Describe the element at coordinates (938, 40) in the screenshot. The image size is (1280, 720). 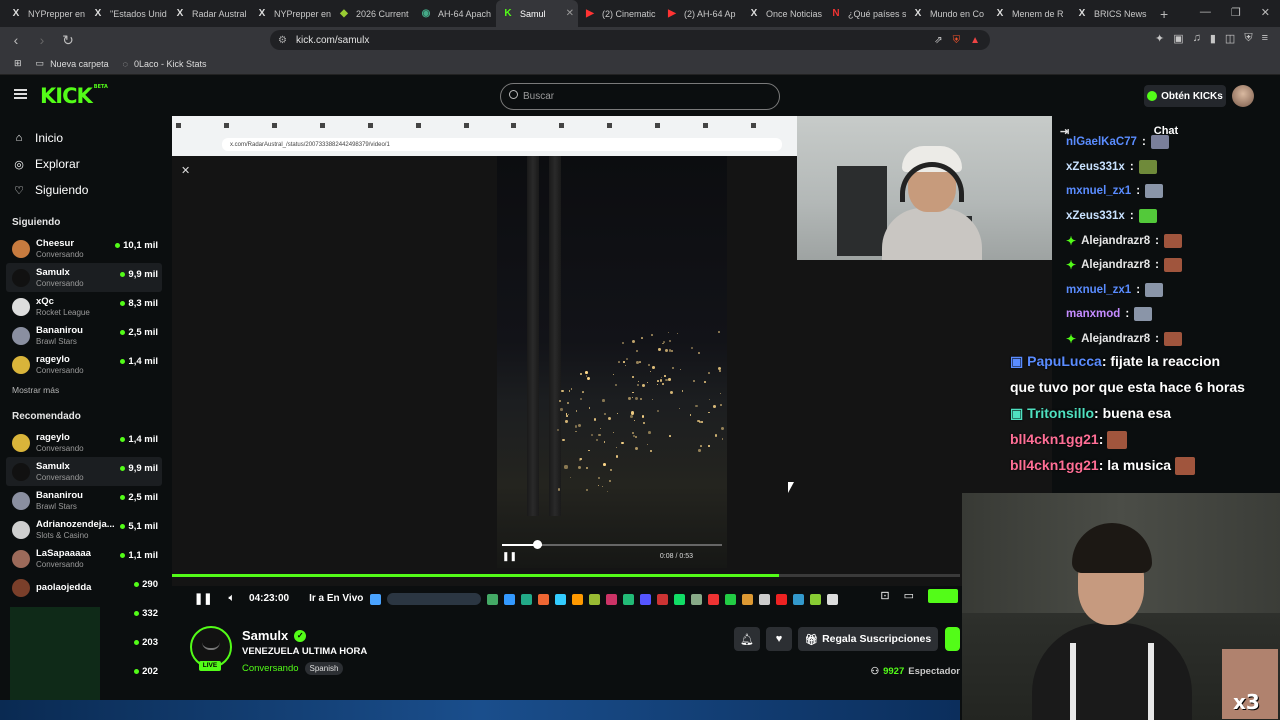
I see `share-icon: ⇗` at that location.